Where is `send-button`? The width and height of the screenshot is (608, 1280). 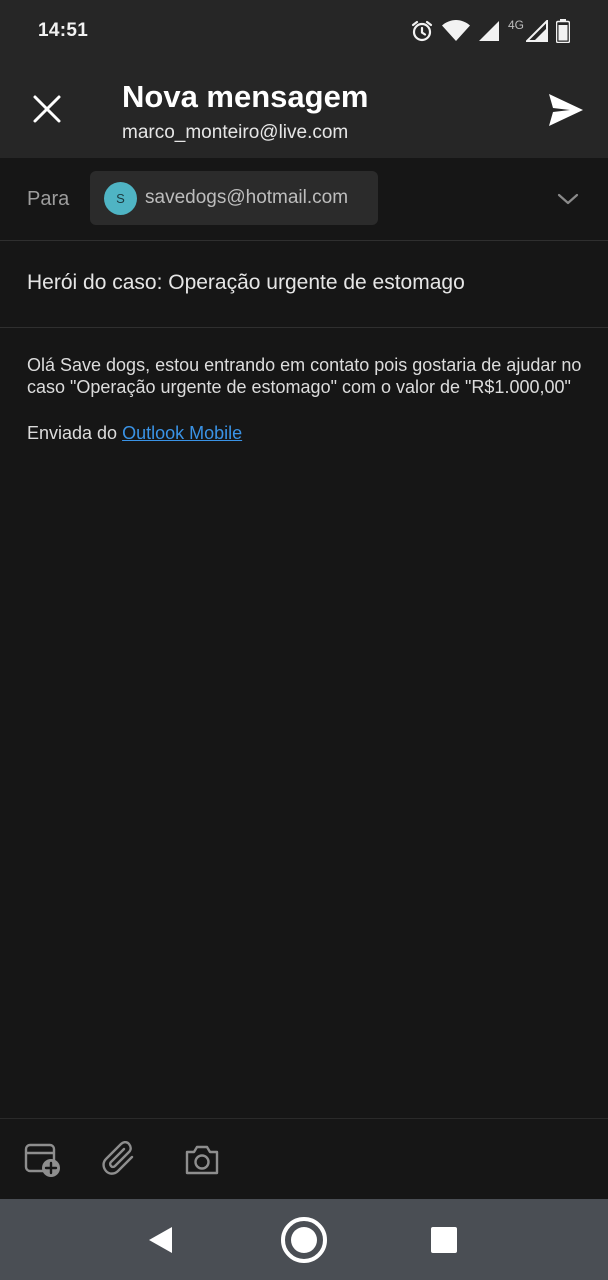
send-button is located at coordinates (566, 110).